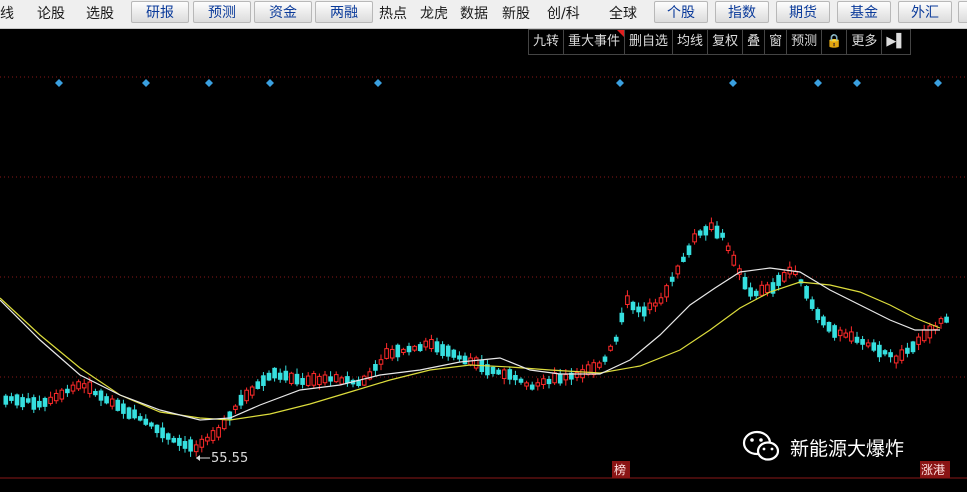  Describe the element at coordinates (51, 14) in the screenshot. I see `toolbar-link-forum: 论股` at that location.